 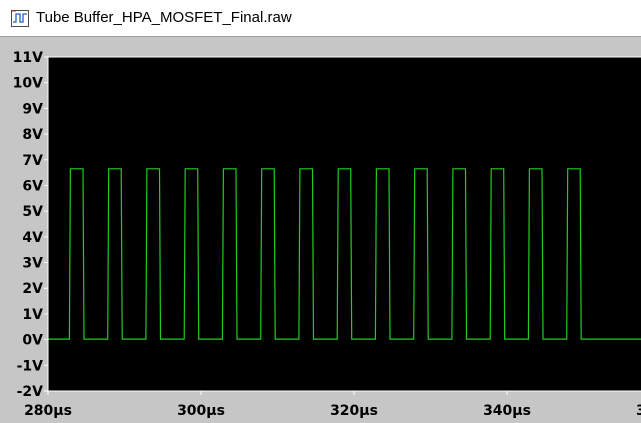 I want to click on x-tick-label: 340µs, so click(x=507, y=411).